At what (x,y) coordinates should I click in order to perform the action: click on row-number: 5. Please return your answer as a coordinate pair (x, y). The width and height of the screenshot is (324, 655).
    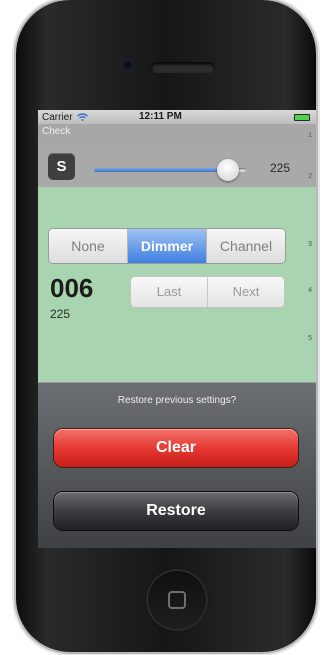
    Looking at the image, I should click on (310, 338).